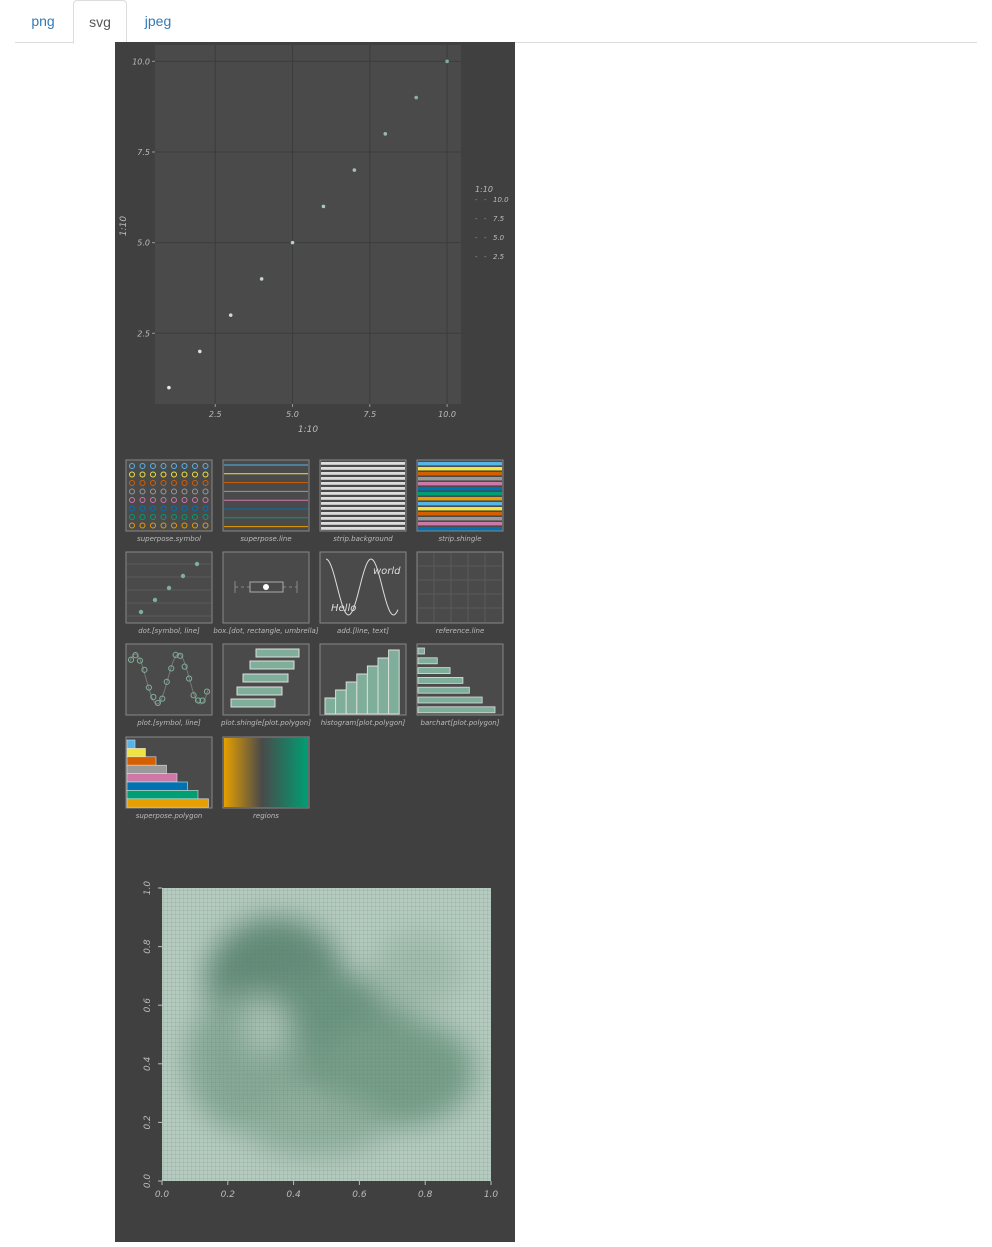 The height and width of the screenshot is (1247, 992). Describe the element at coordinates (169, 631) in the screenshot. I see `thumbnail-caption: dot.[symbol, line]` at that location.